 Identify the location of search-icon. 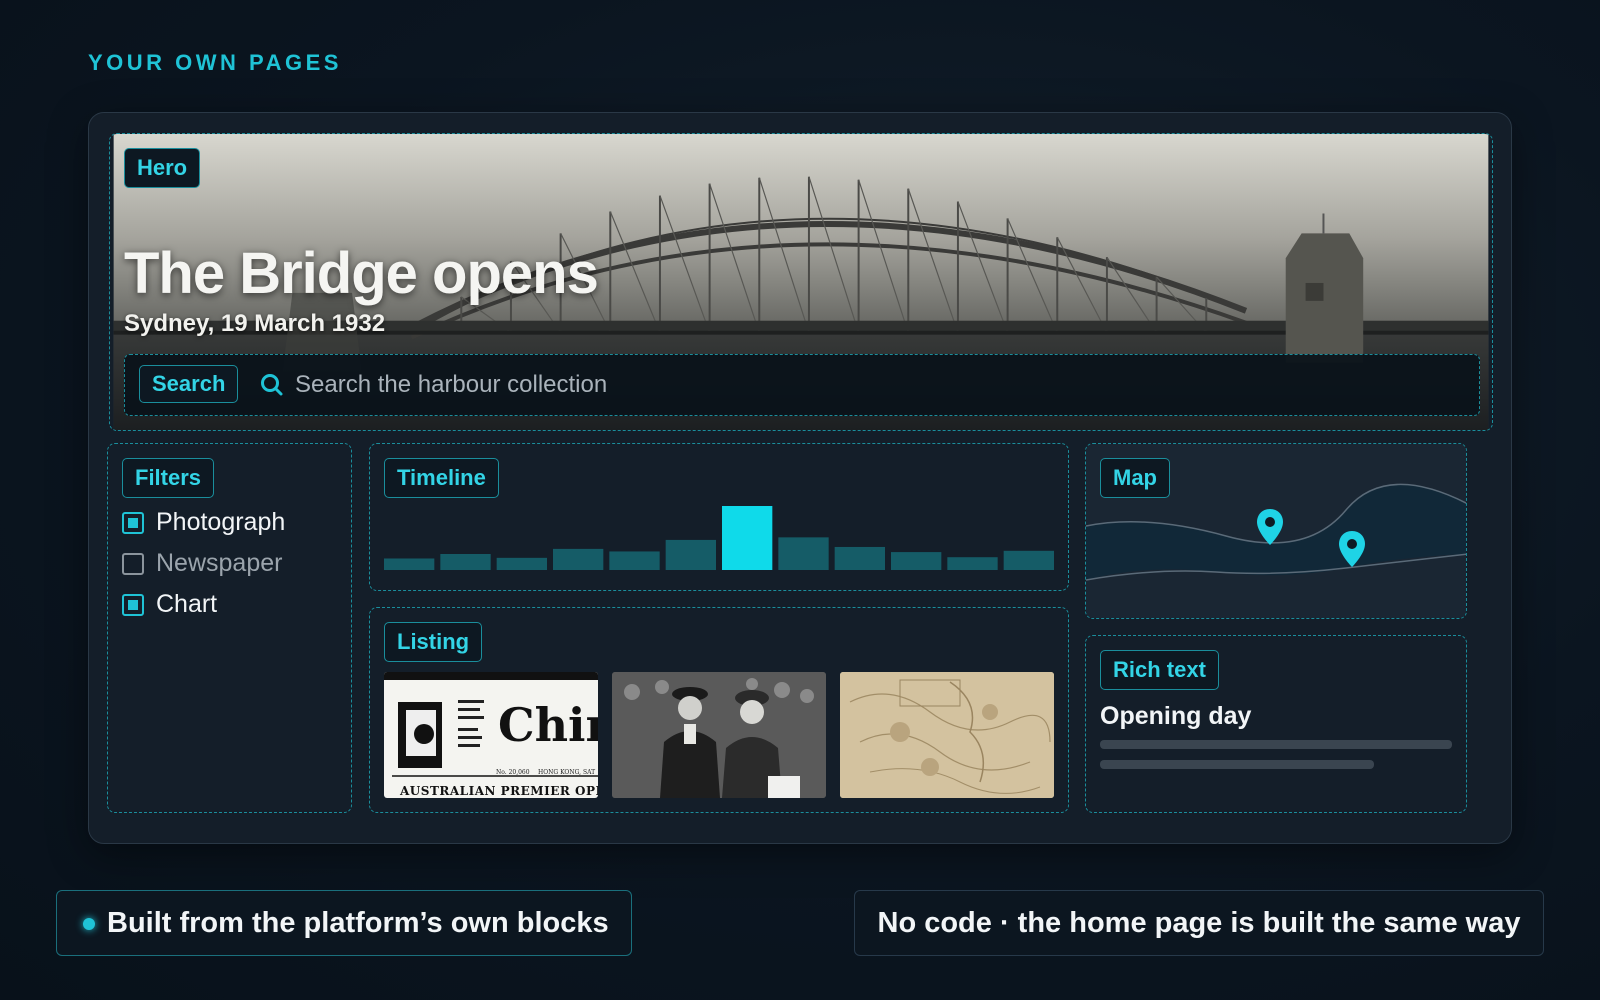
(272, 385).